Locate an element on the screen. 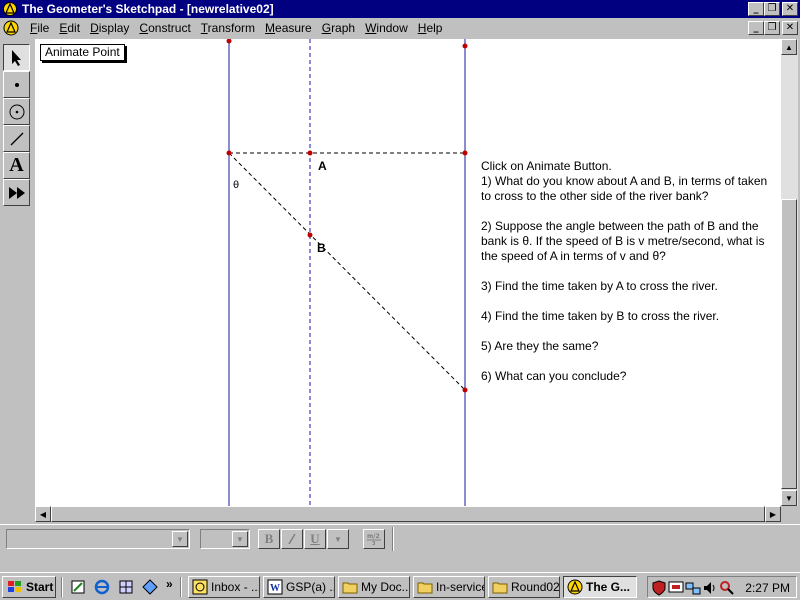 This screenshot has height=600, width=800. svg-text: m/2 is located at coordinates (373, 536).